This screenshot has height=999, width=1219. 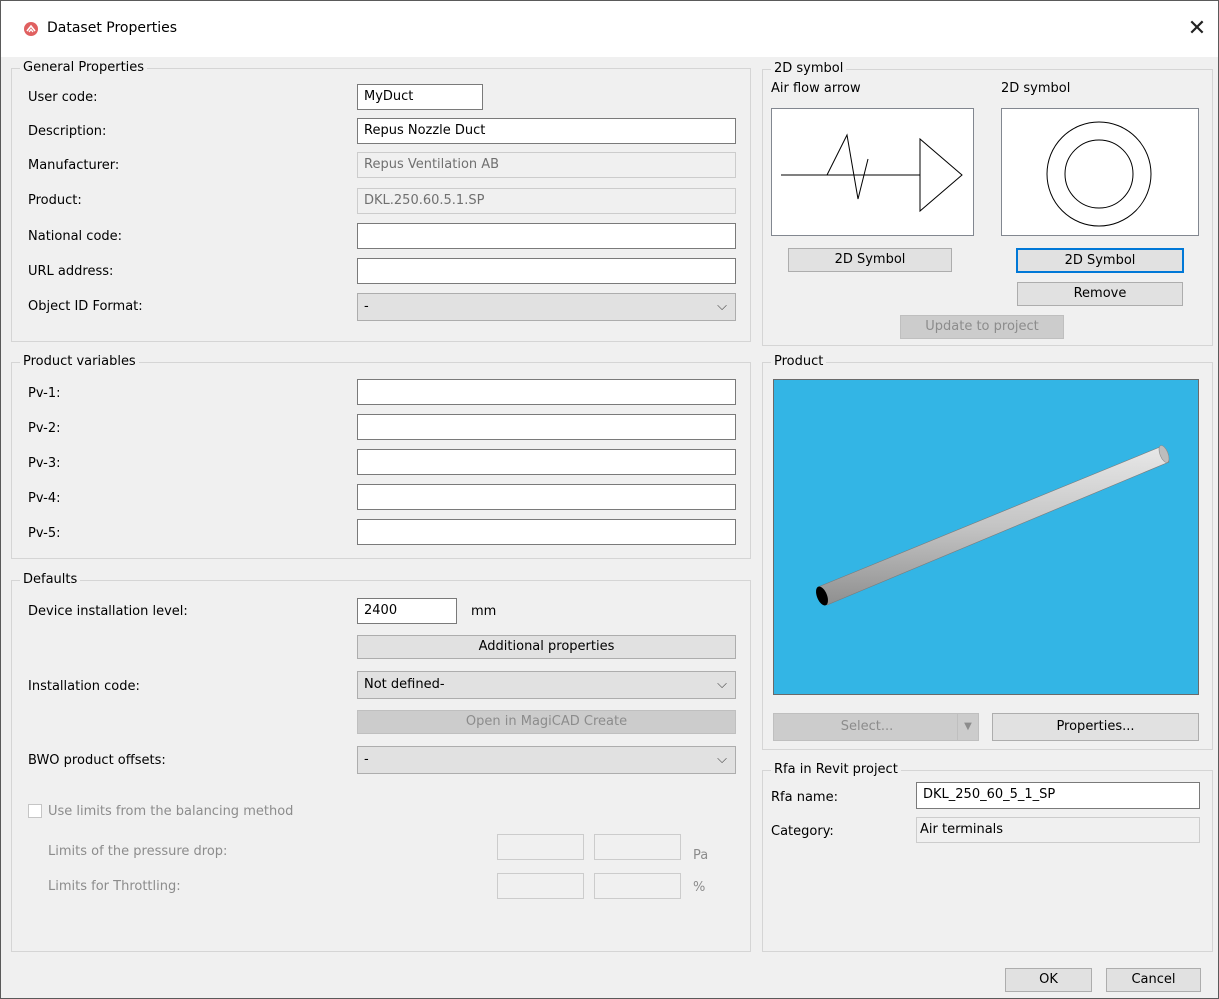 I want to click on air-flow-arrow-symbol-icon, so click(x=872, y=173).